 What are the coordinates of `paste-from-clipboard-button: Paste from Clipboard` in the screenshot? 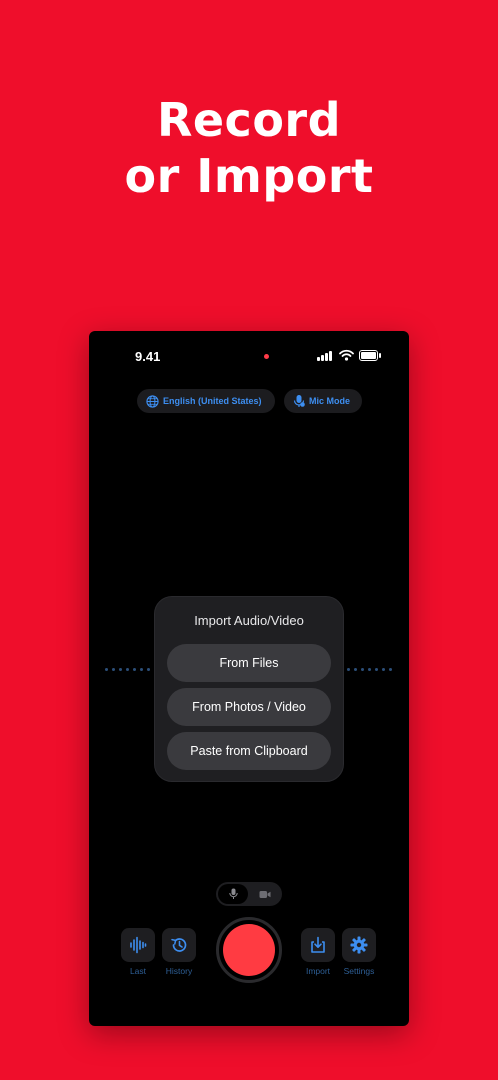 It's located at (249, 751).